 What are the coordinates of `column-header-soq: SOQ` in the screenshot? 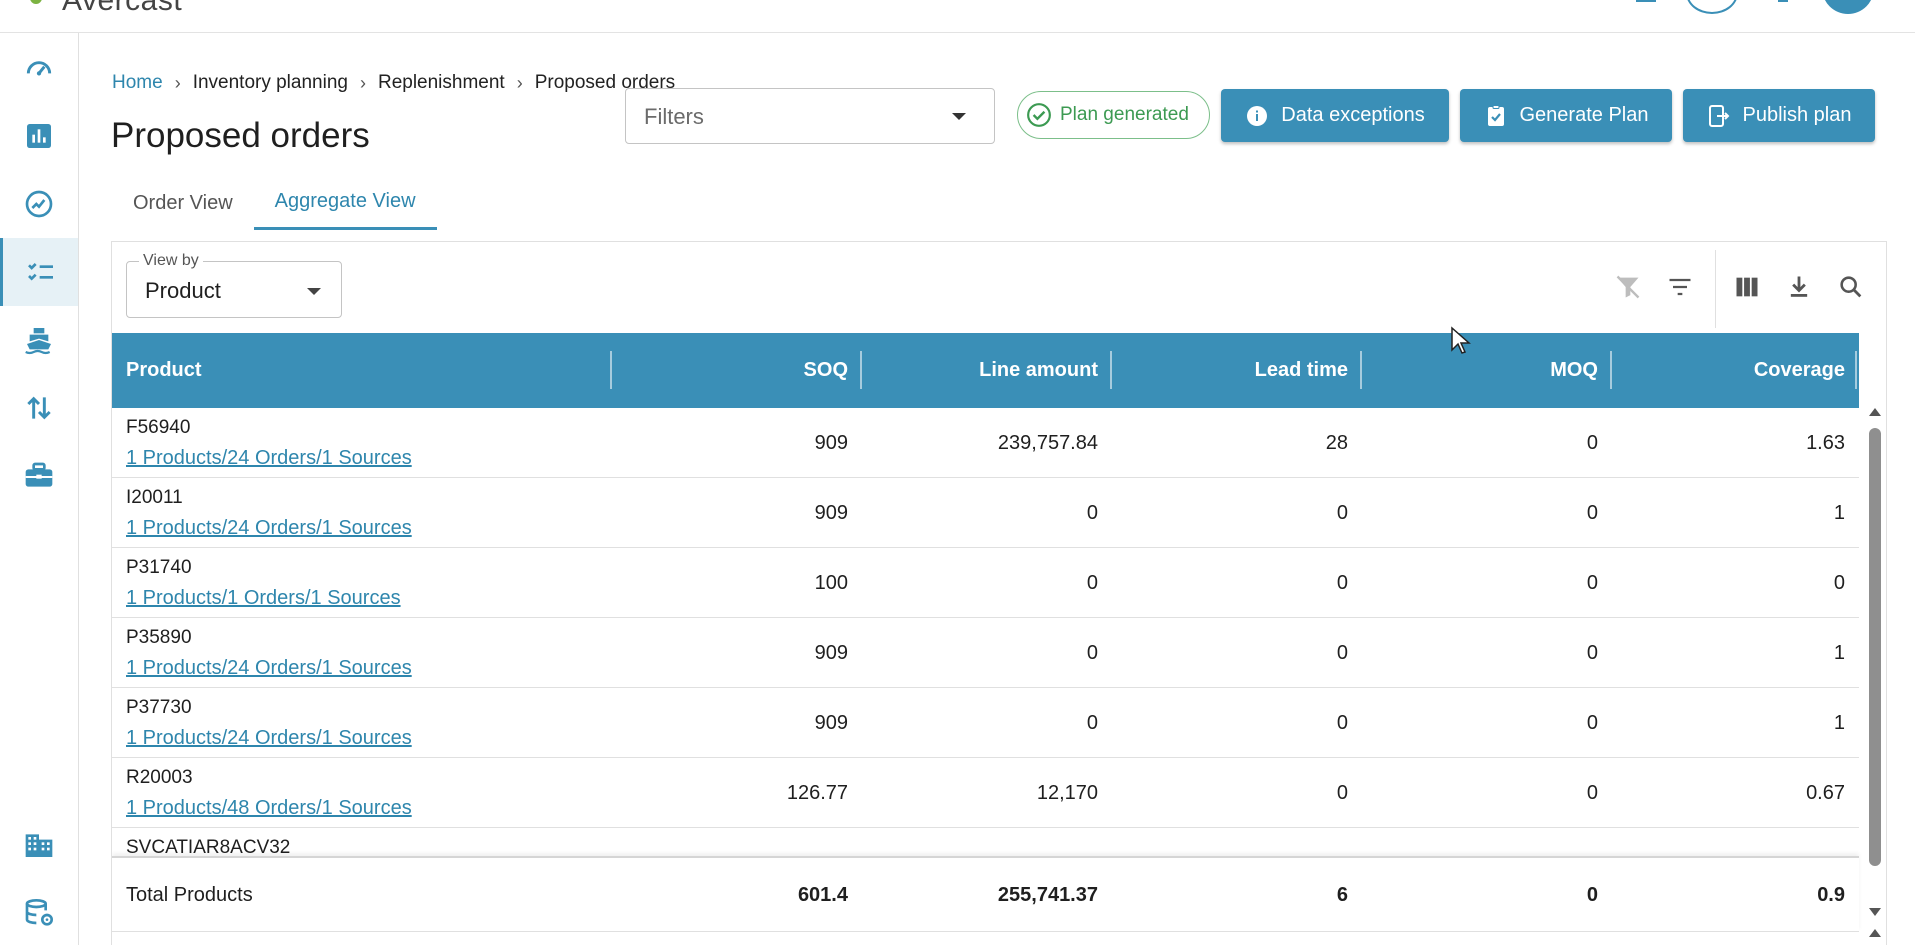 It's located at (730, 370).